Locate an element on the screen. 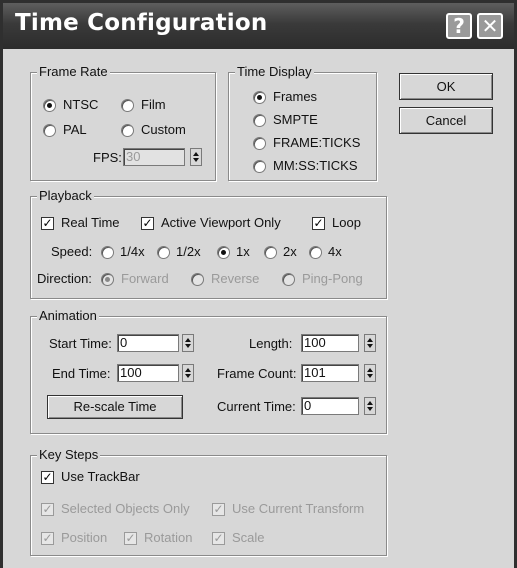 Image resolution: width=517 pixels, height=568 pixels. speed-quarter-radio is located at coordinates (107, 252).